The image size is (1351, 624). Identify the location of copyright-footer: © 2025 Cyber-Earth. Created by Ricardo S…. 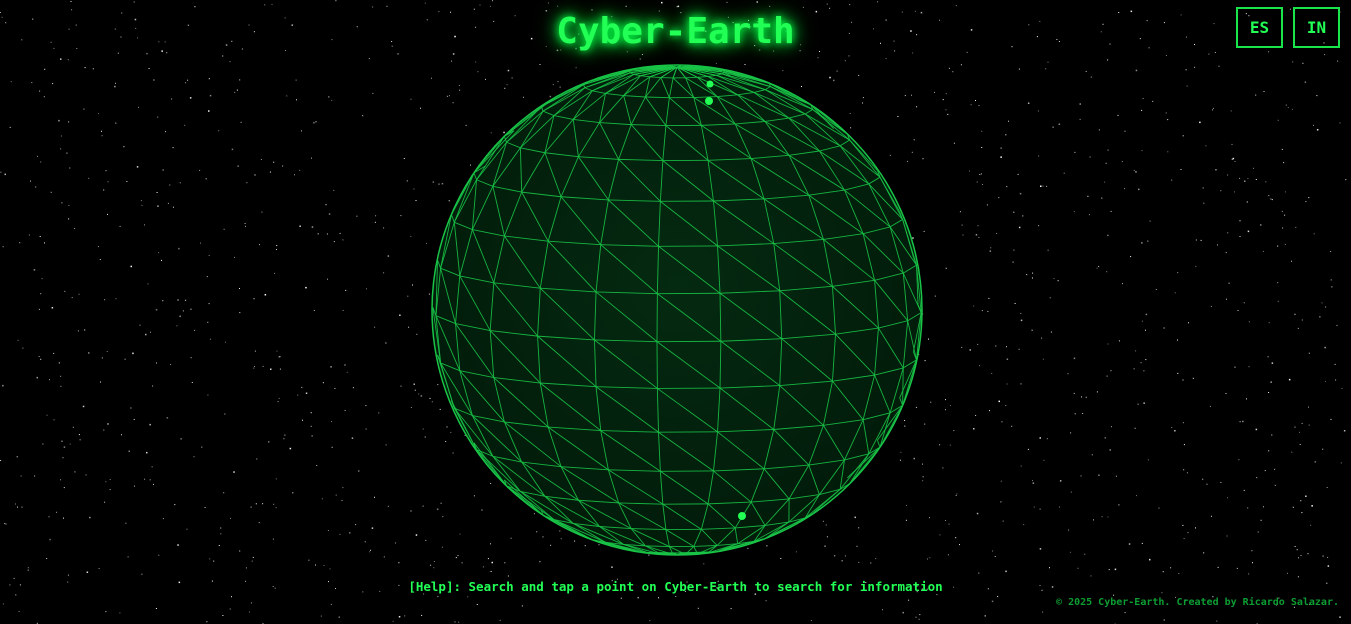
(1197, 602).